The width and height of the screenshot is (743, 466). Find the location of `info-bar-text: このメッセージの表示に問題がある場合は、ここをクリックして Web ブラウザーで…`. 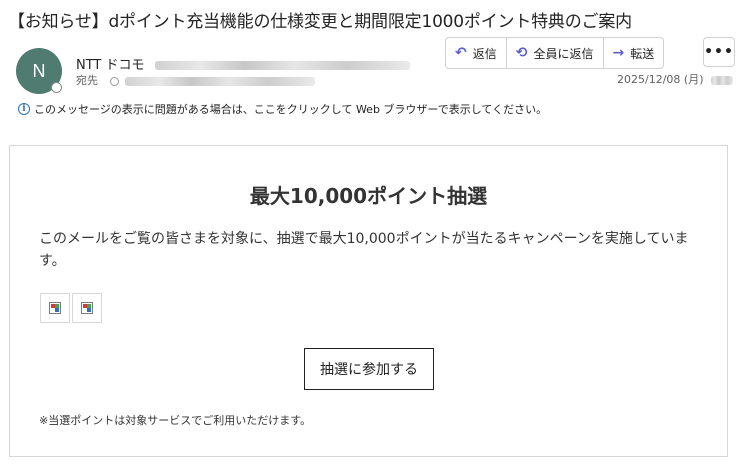

info-bar-text: このメッセージの表示に問題がある場合は、ここをクリックして Web ブラウザーで… is located at coordinates (290, 109).